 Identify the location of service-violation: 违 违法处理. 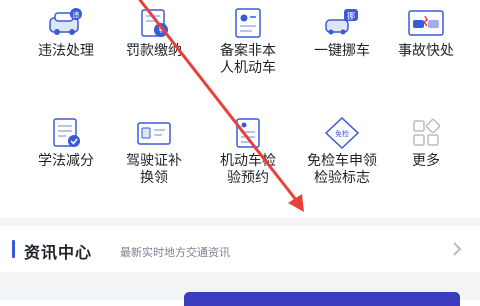
(66, 33).